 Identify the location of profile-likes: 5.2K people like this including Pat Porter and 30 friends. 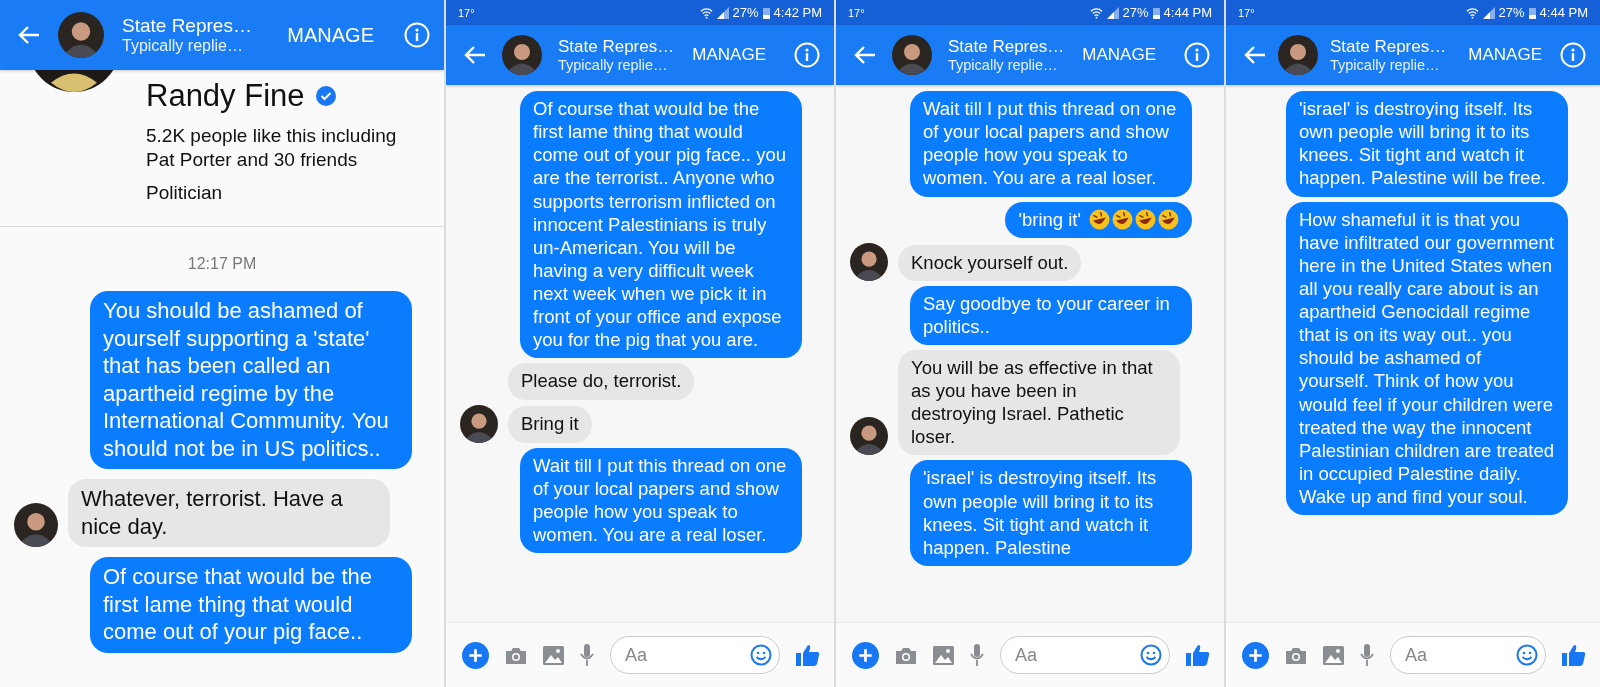
(272, 148).